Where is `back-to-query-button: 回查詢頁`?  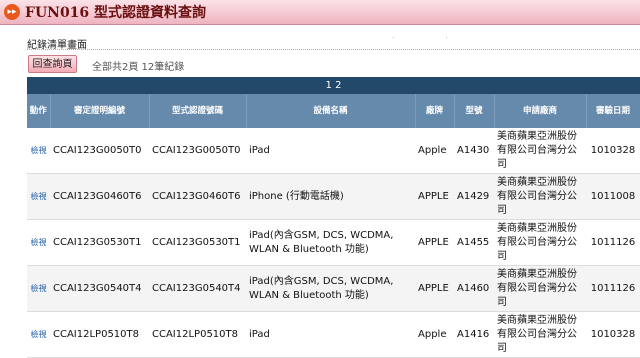
back-to-query-button: 回查詢頁 is located at coordinates (52, 64).